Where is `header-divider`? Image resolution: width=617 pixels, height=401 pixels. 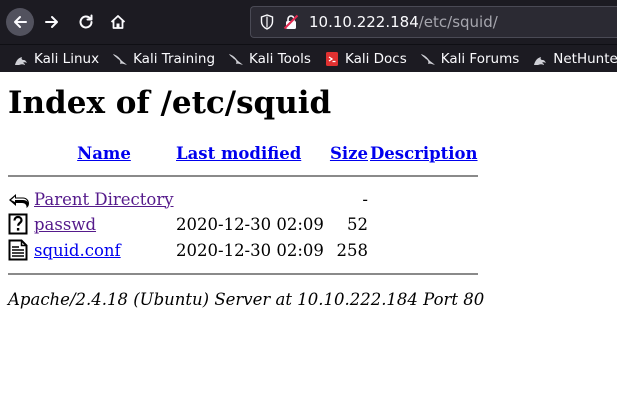 header-divider is located at coordinates (243, 176).